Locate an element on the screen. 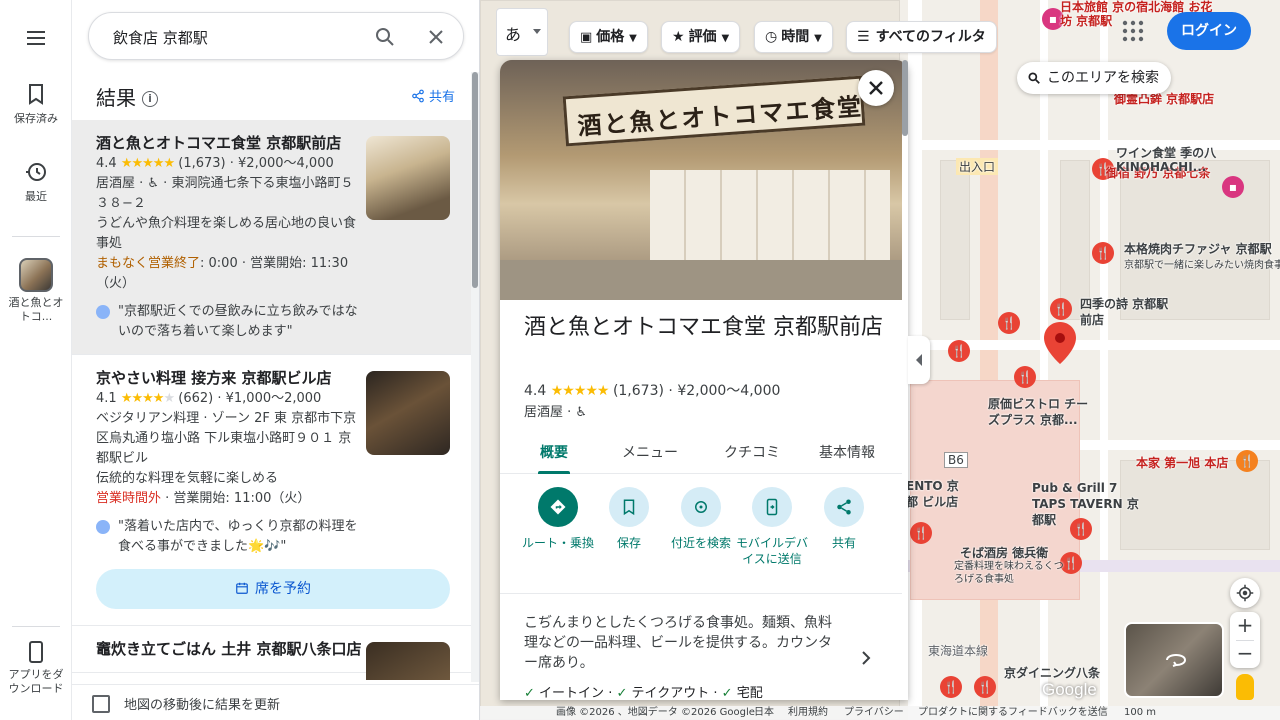  hotel-pin-icon: ▪ is located at coordinates (1233, 187).